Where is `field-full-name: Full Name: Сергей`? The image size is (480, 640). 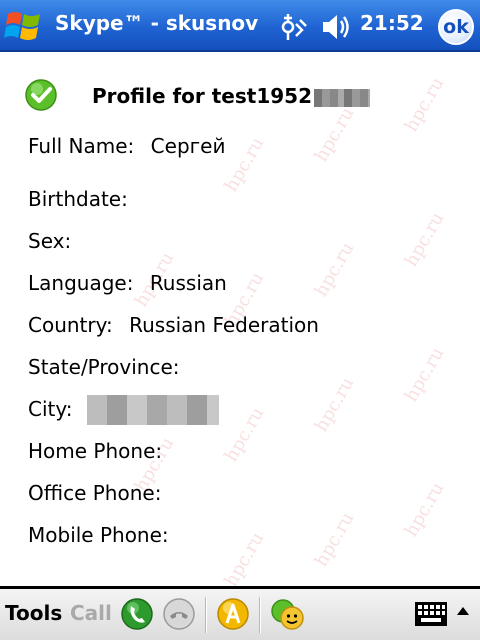 field-full-name: Full Name: Сергей is located at coordinates (126, 146).